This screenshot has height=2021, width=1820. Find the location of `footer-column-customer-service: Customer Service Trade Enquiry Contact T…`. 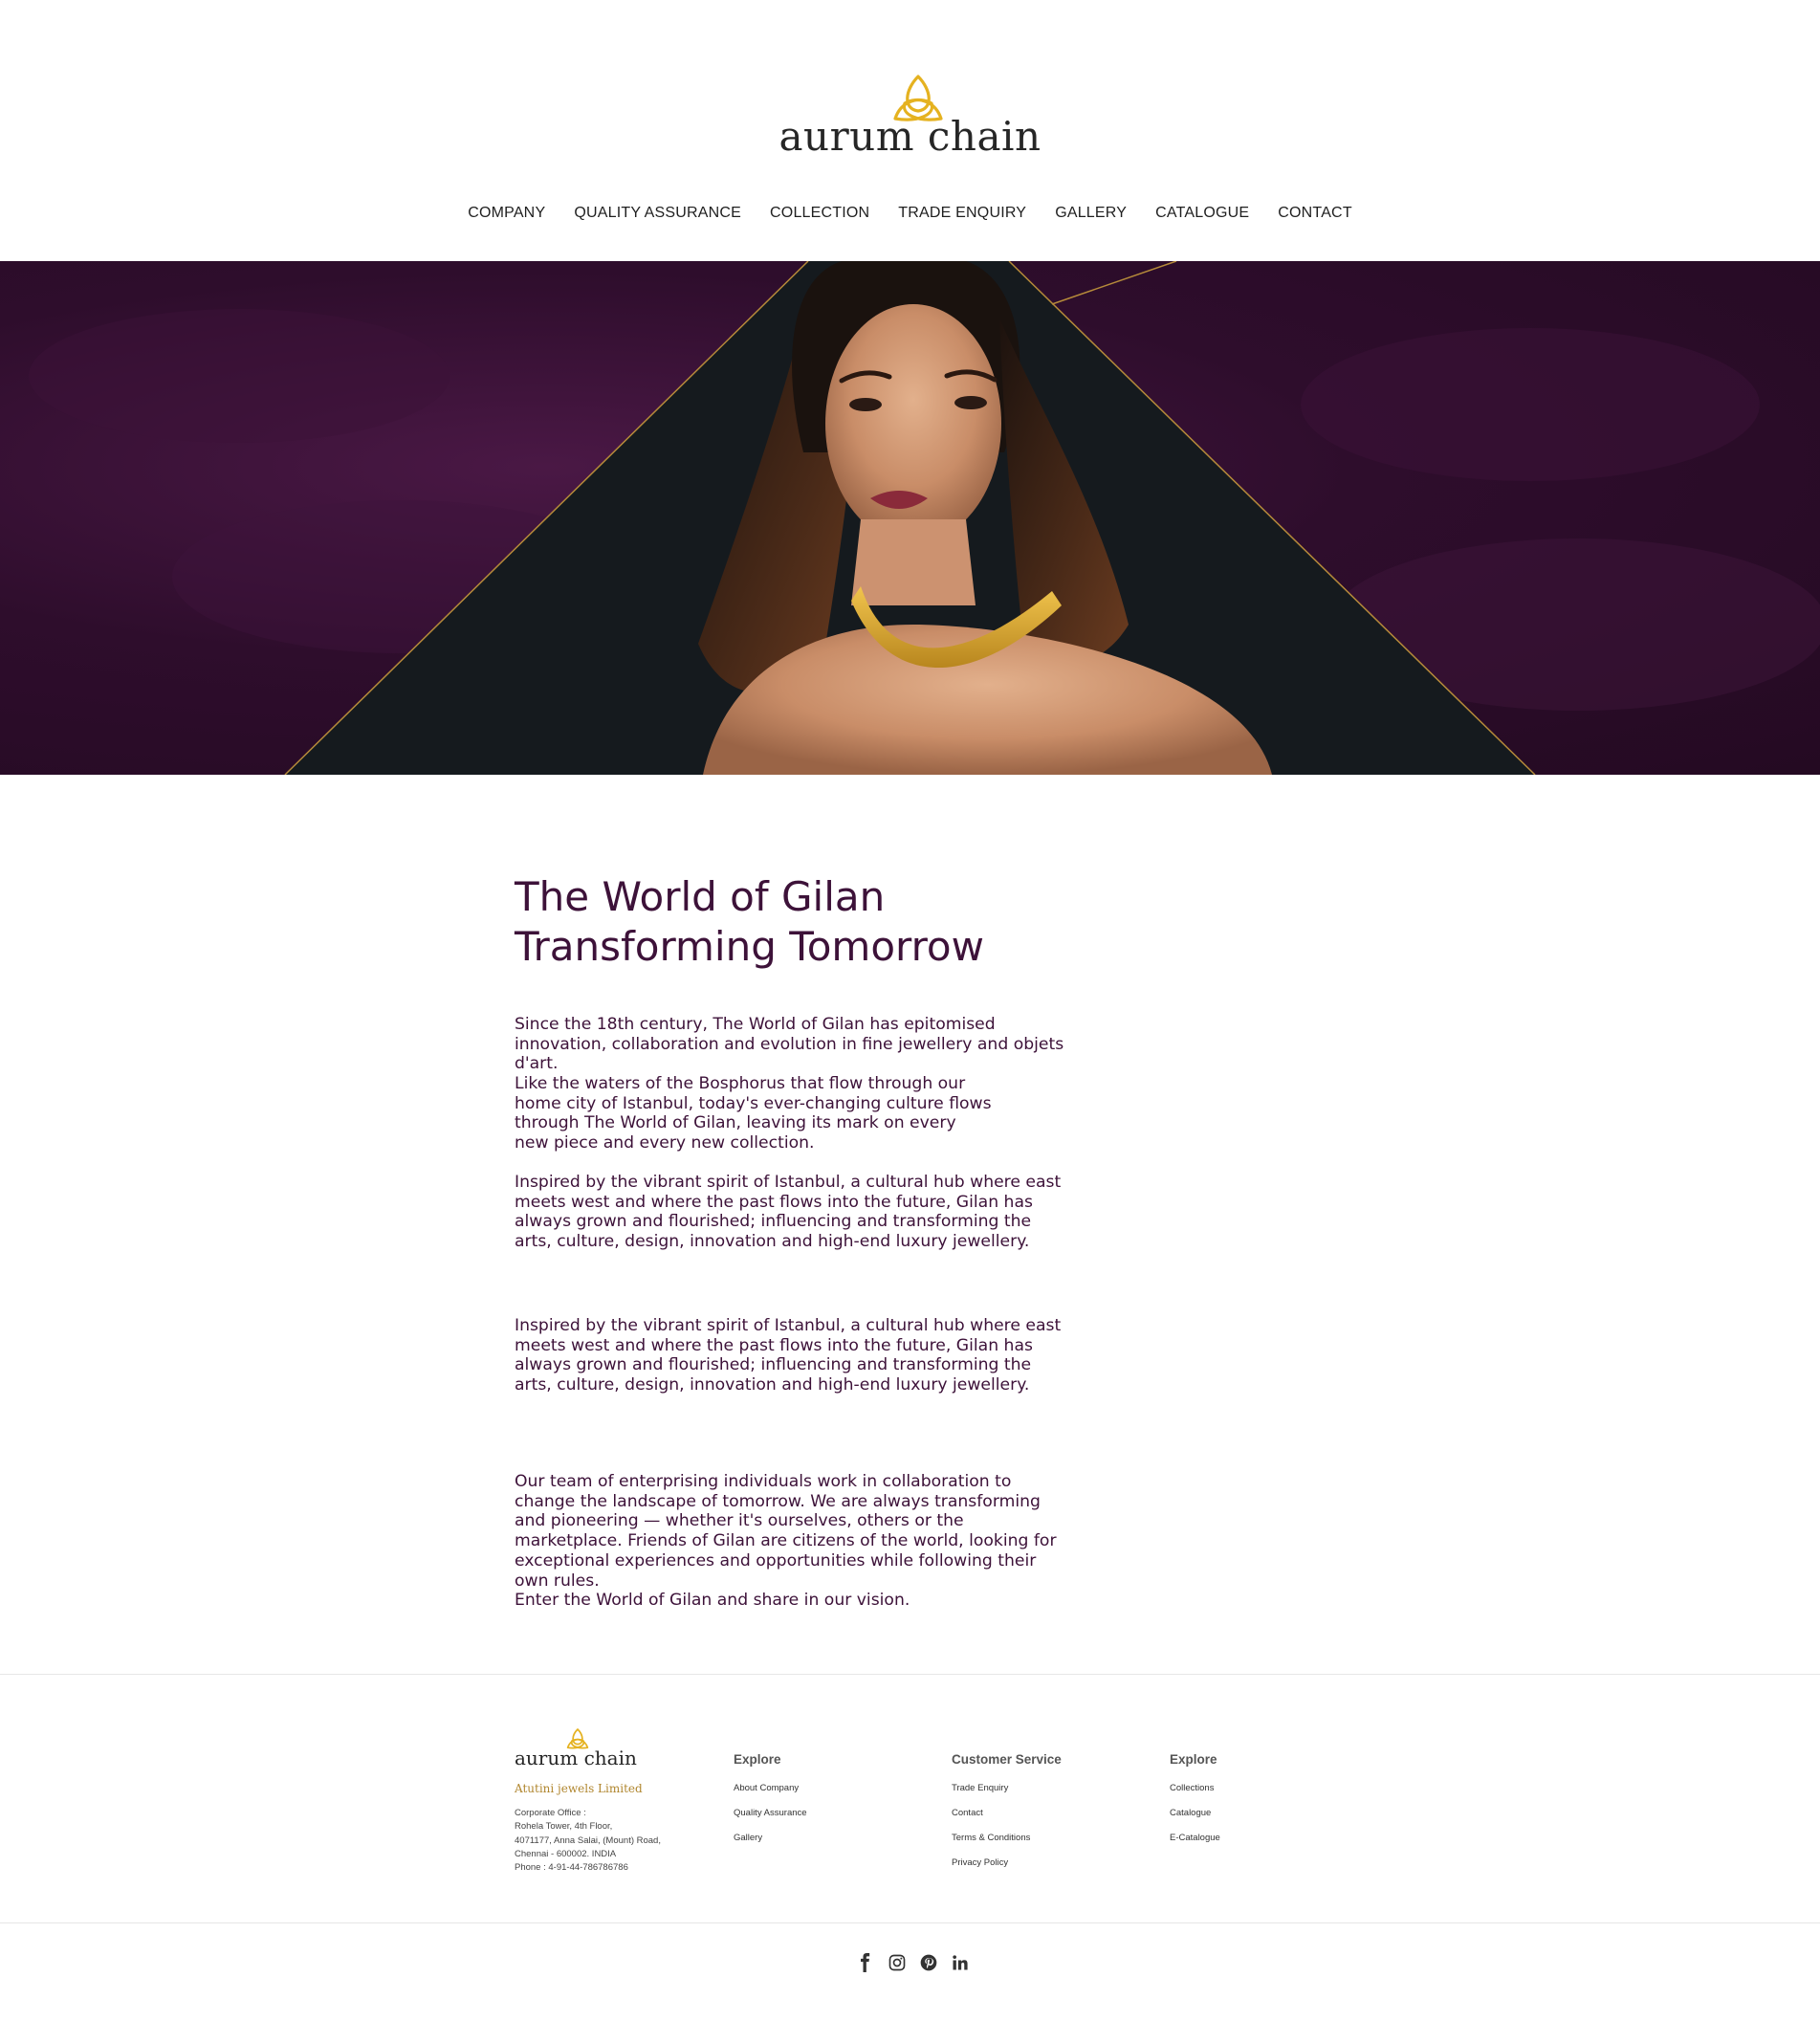

footer-column-customer-service: Customer Service Trade Enquiry Contact T… is located at coordinates (1007, 1817).